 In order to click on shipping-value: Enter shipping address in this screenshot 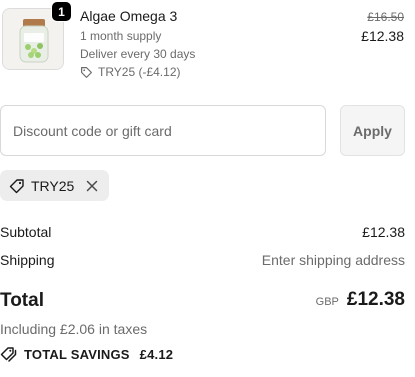, I will do `click(333, 260)`.